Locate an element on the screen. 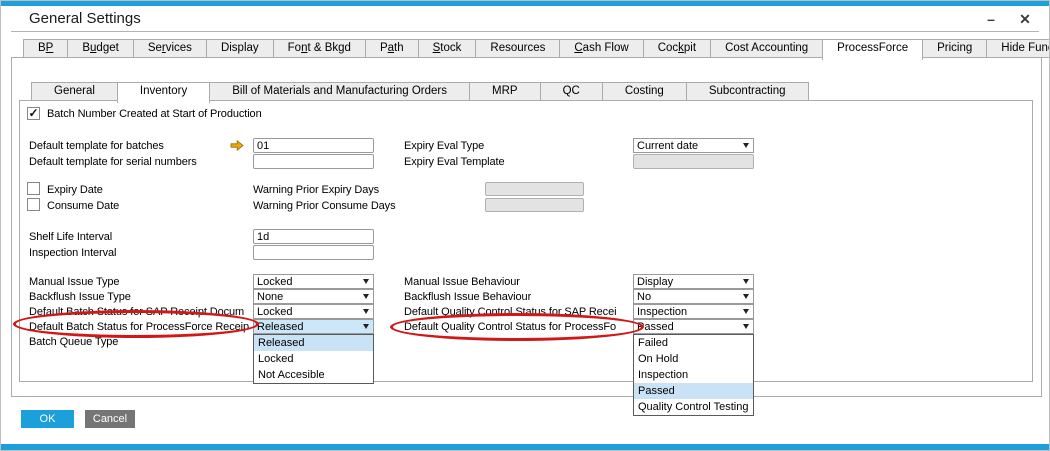  tab-mrp: MRP is located at coordinates (505, 91).